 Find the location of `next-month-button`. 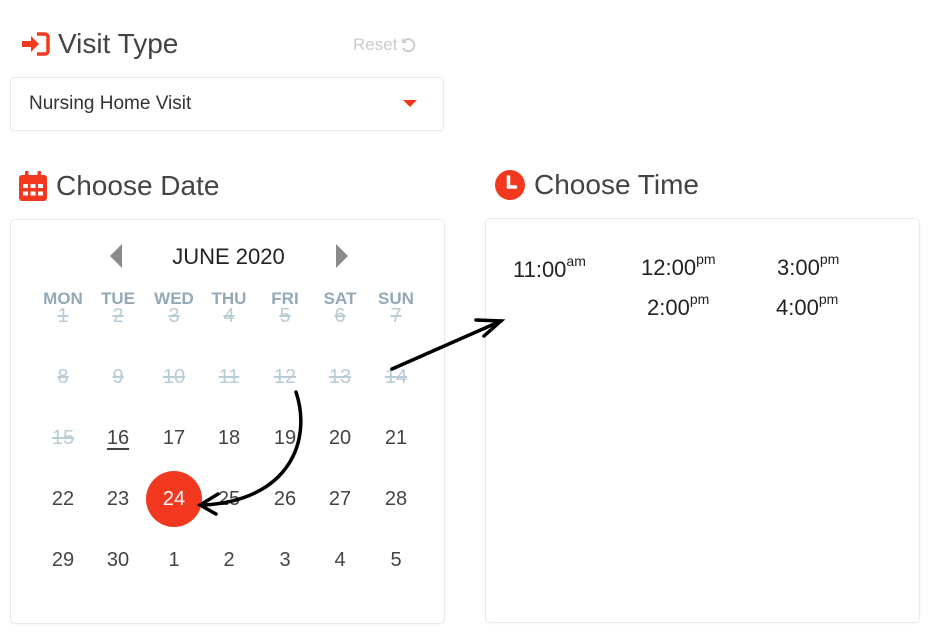

next-month-button is located at coordinates (342, 256).